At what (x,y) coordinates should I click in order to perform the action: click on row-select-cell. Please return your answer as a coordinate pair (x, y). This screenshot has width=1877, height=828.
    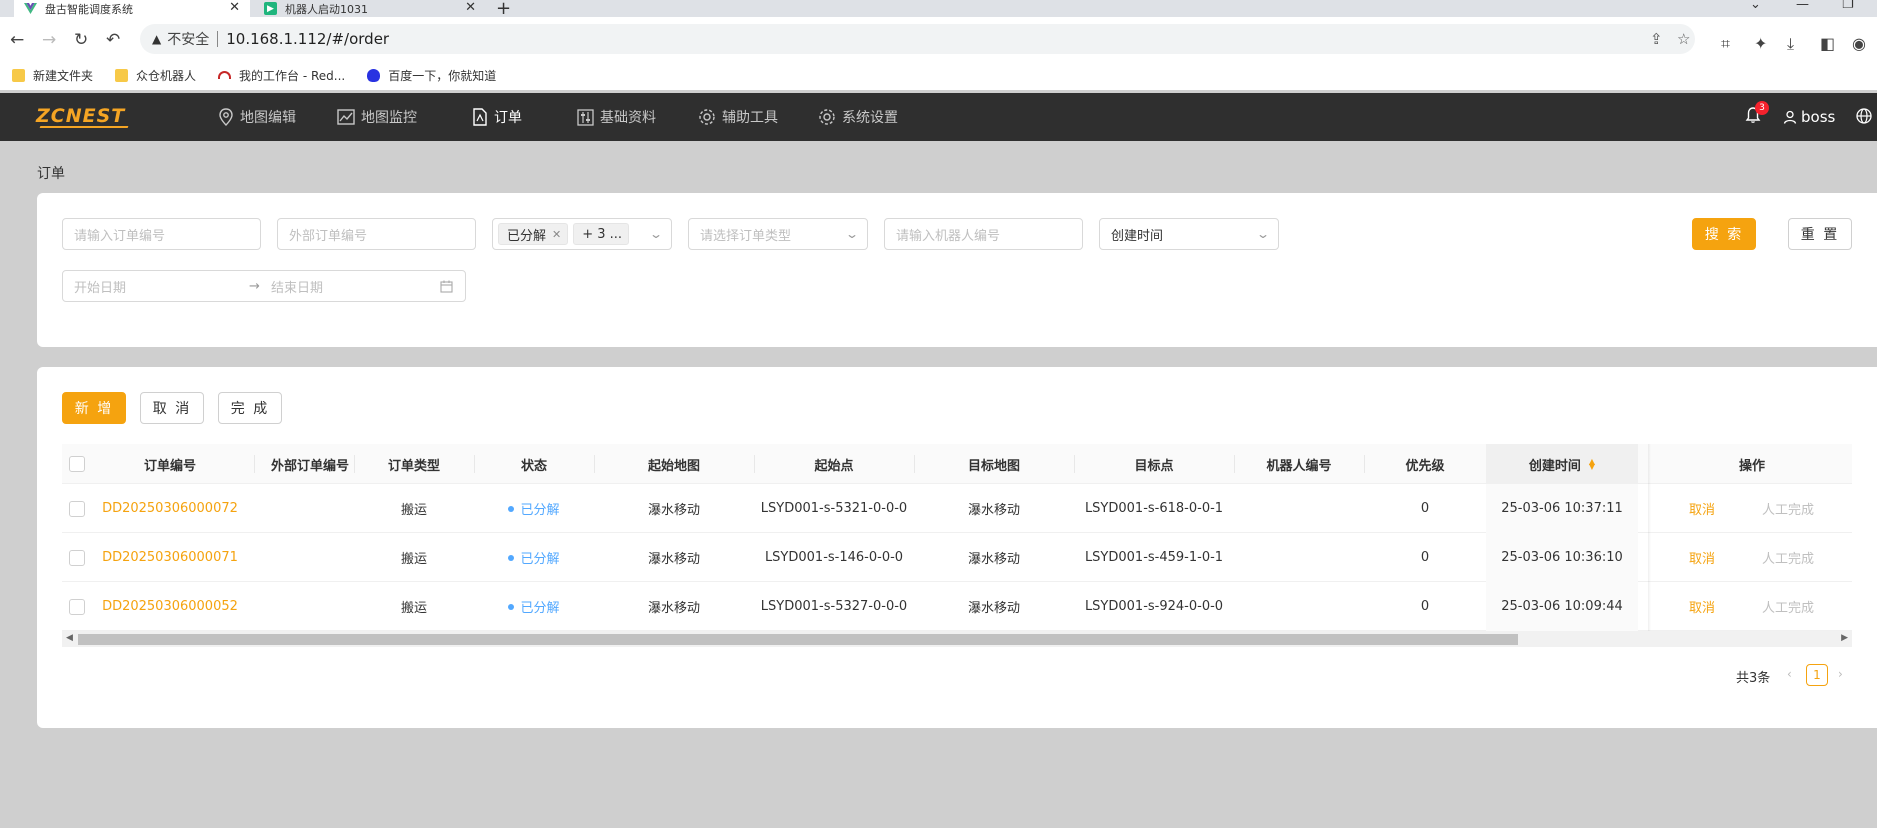
    Looking at the image, I should click on (77, 606).